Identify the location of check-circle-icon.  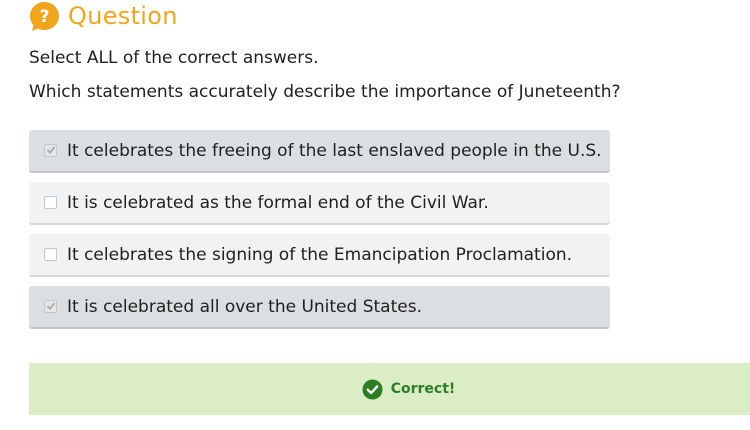
(372, 389).